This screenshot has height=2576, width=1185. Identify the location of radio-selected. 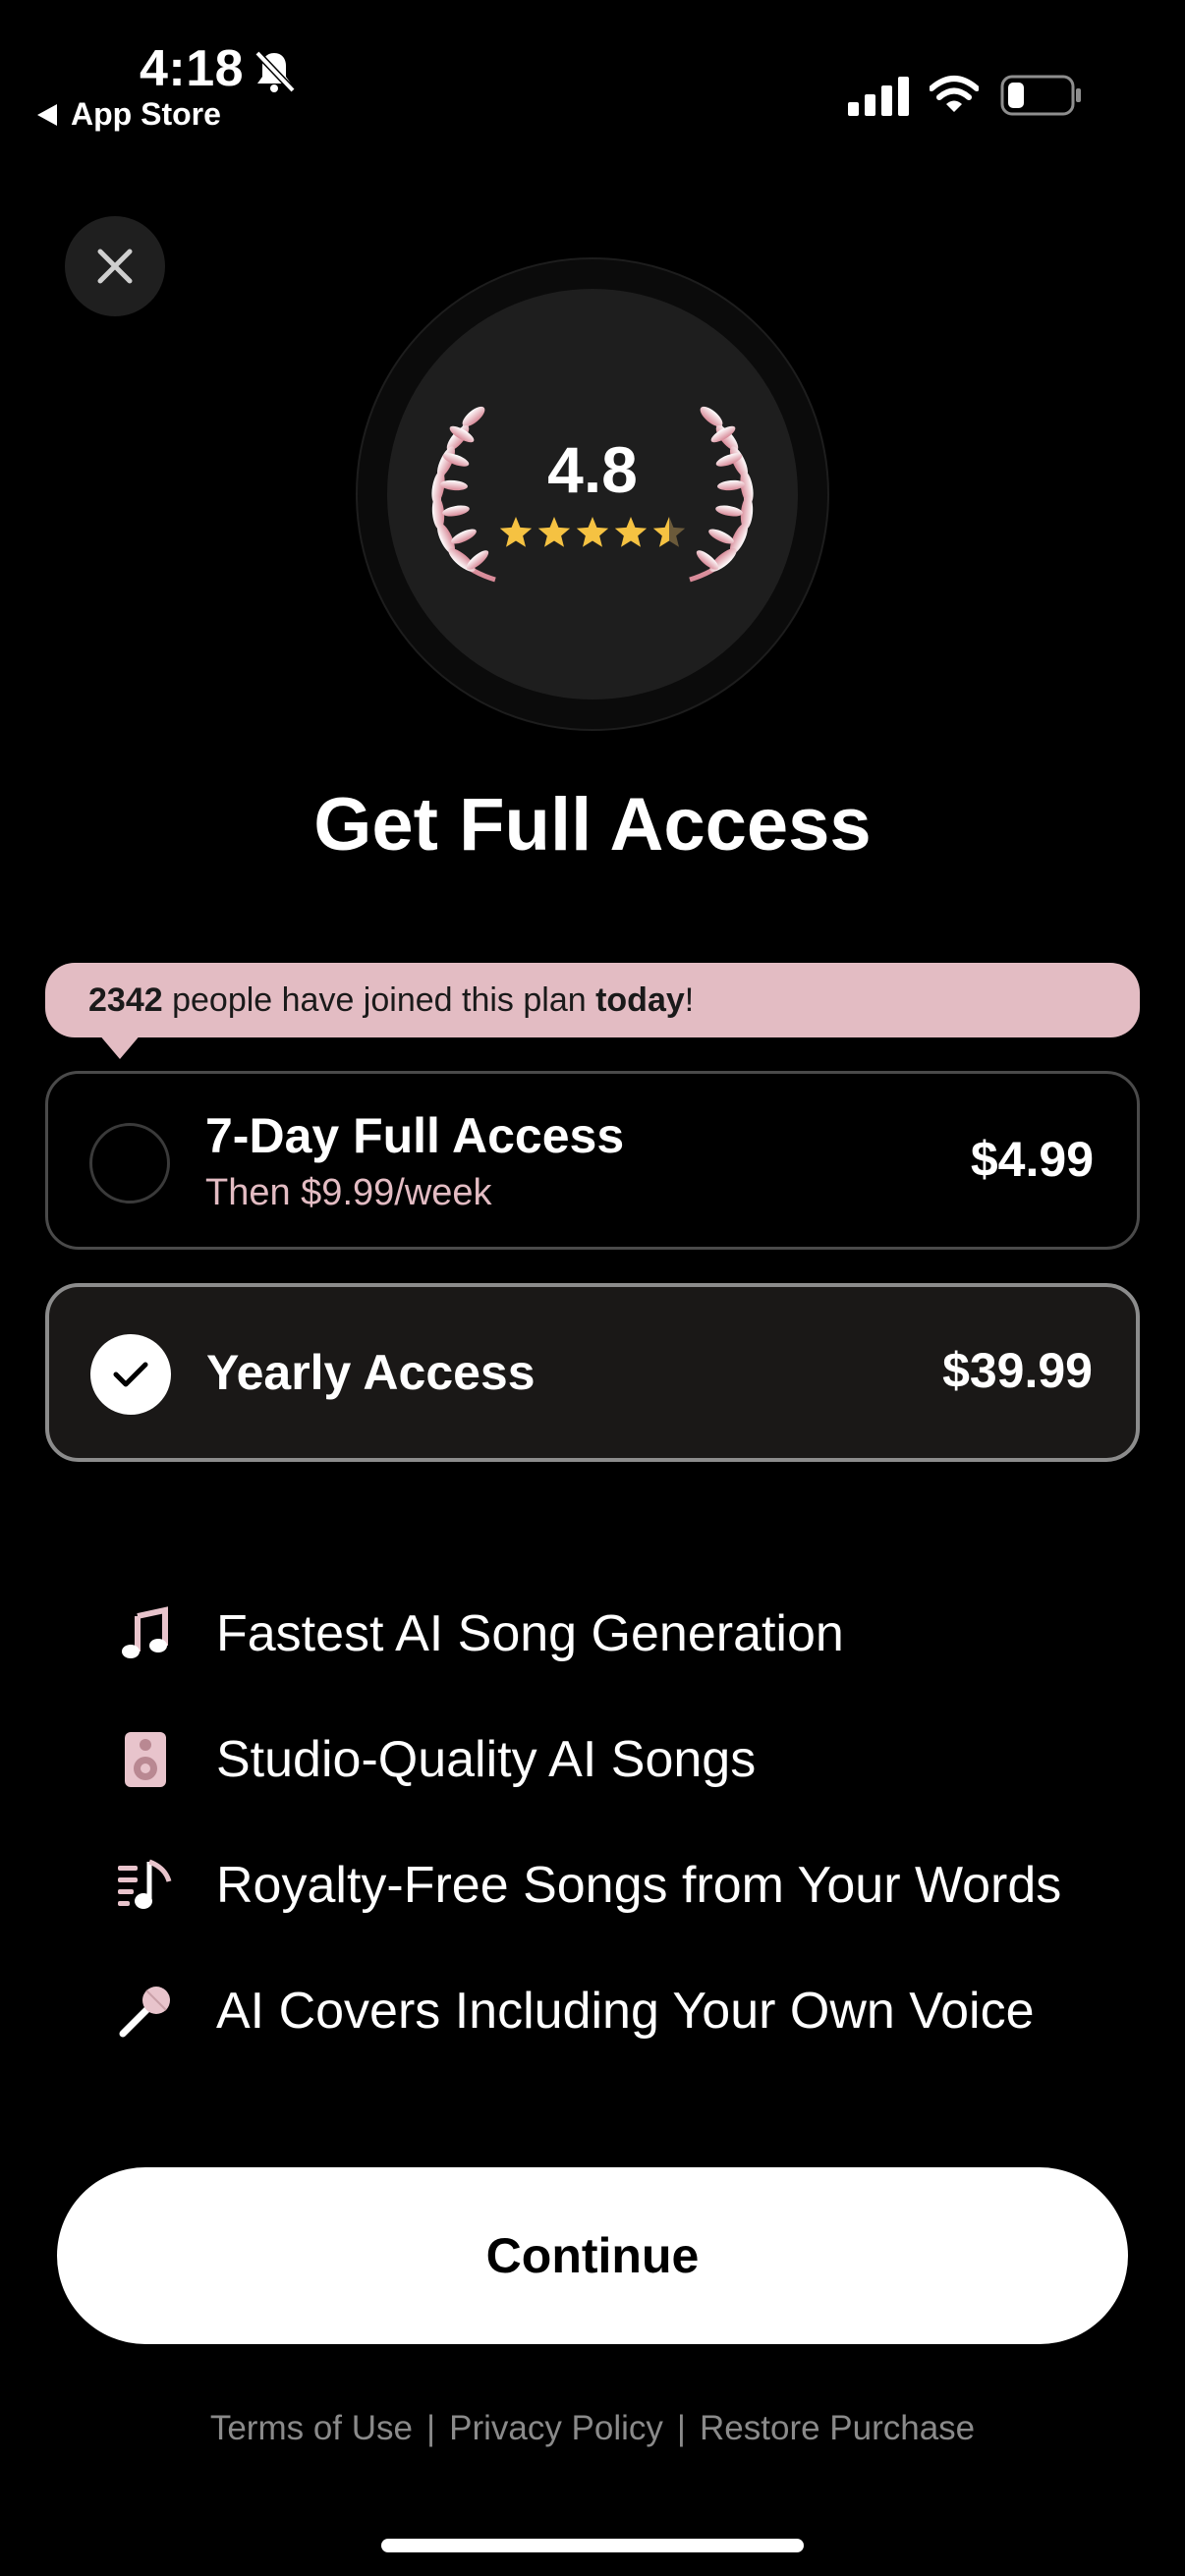
(131, 1374).